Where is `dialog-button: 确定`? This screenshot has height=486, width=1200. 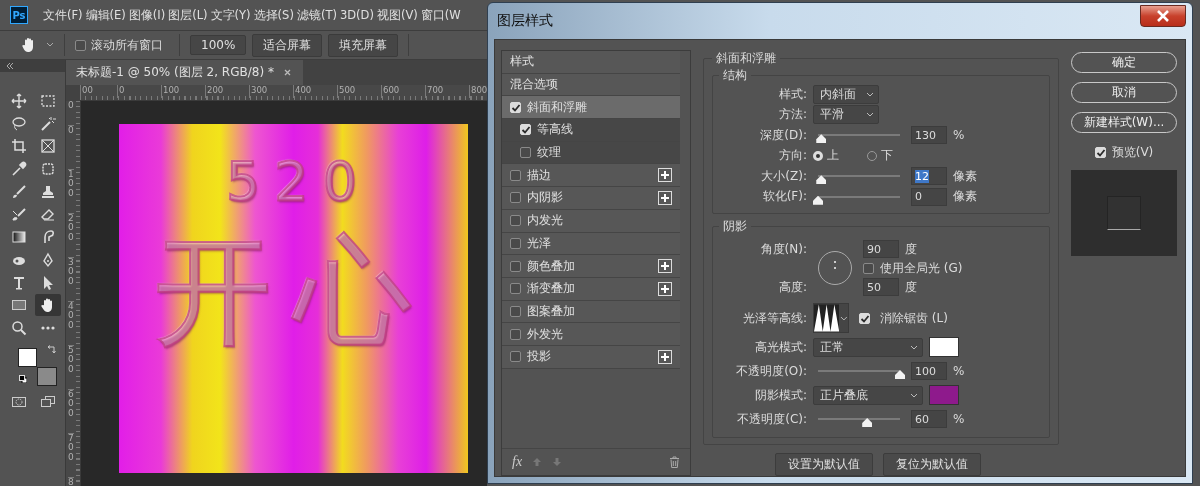 dialog-button: 确定 is located at coordinates (1124, 62).